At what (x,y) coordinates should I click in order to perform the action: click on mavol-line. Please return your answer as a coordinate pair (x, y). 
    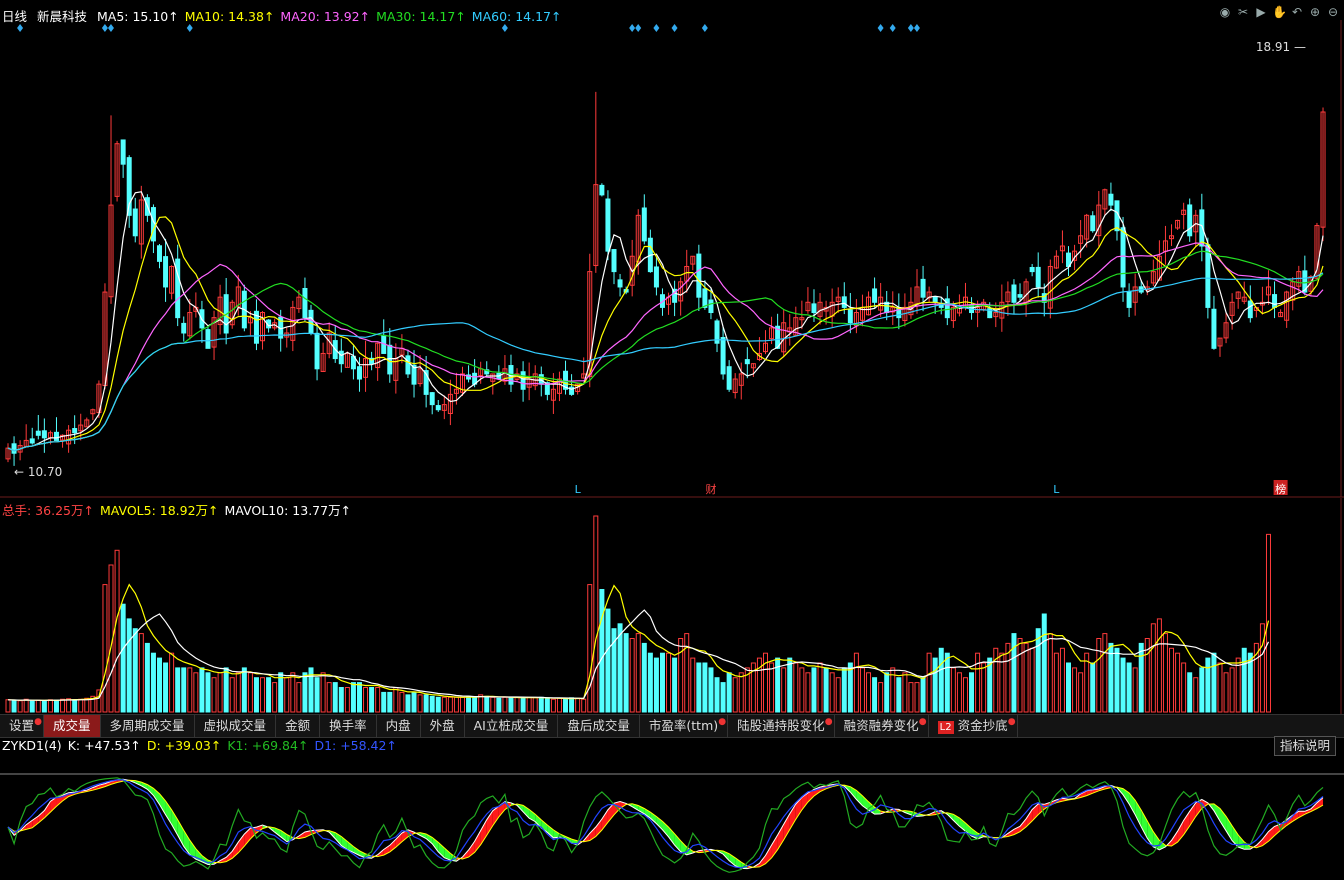
    Looking at the image, I should click on (638, 655).